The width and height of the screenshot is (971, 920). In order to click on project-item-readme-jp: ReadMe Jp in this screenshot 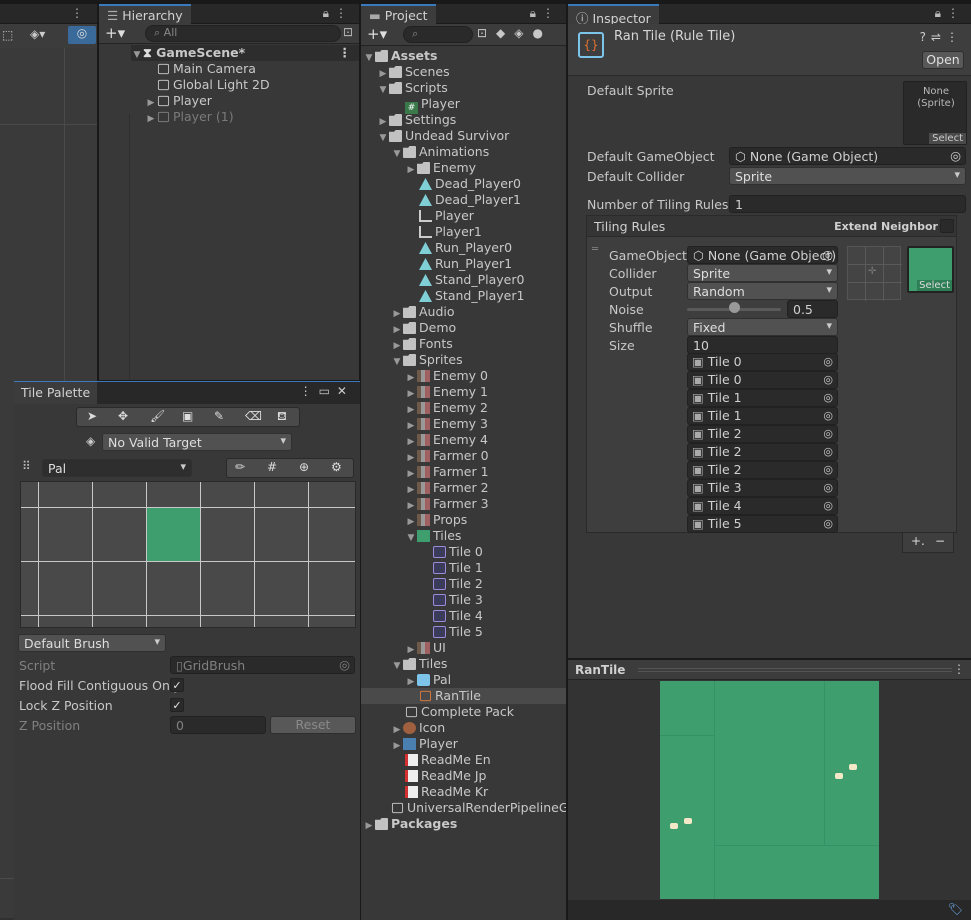, I will do `click(445, 776)`.